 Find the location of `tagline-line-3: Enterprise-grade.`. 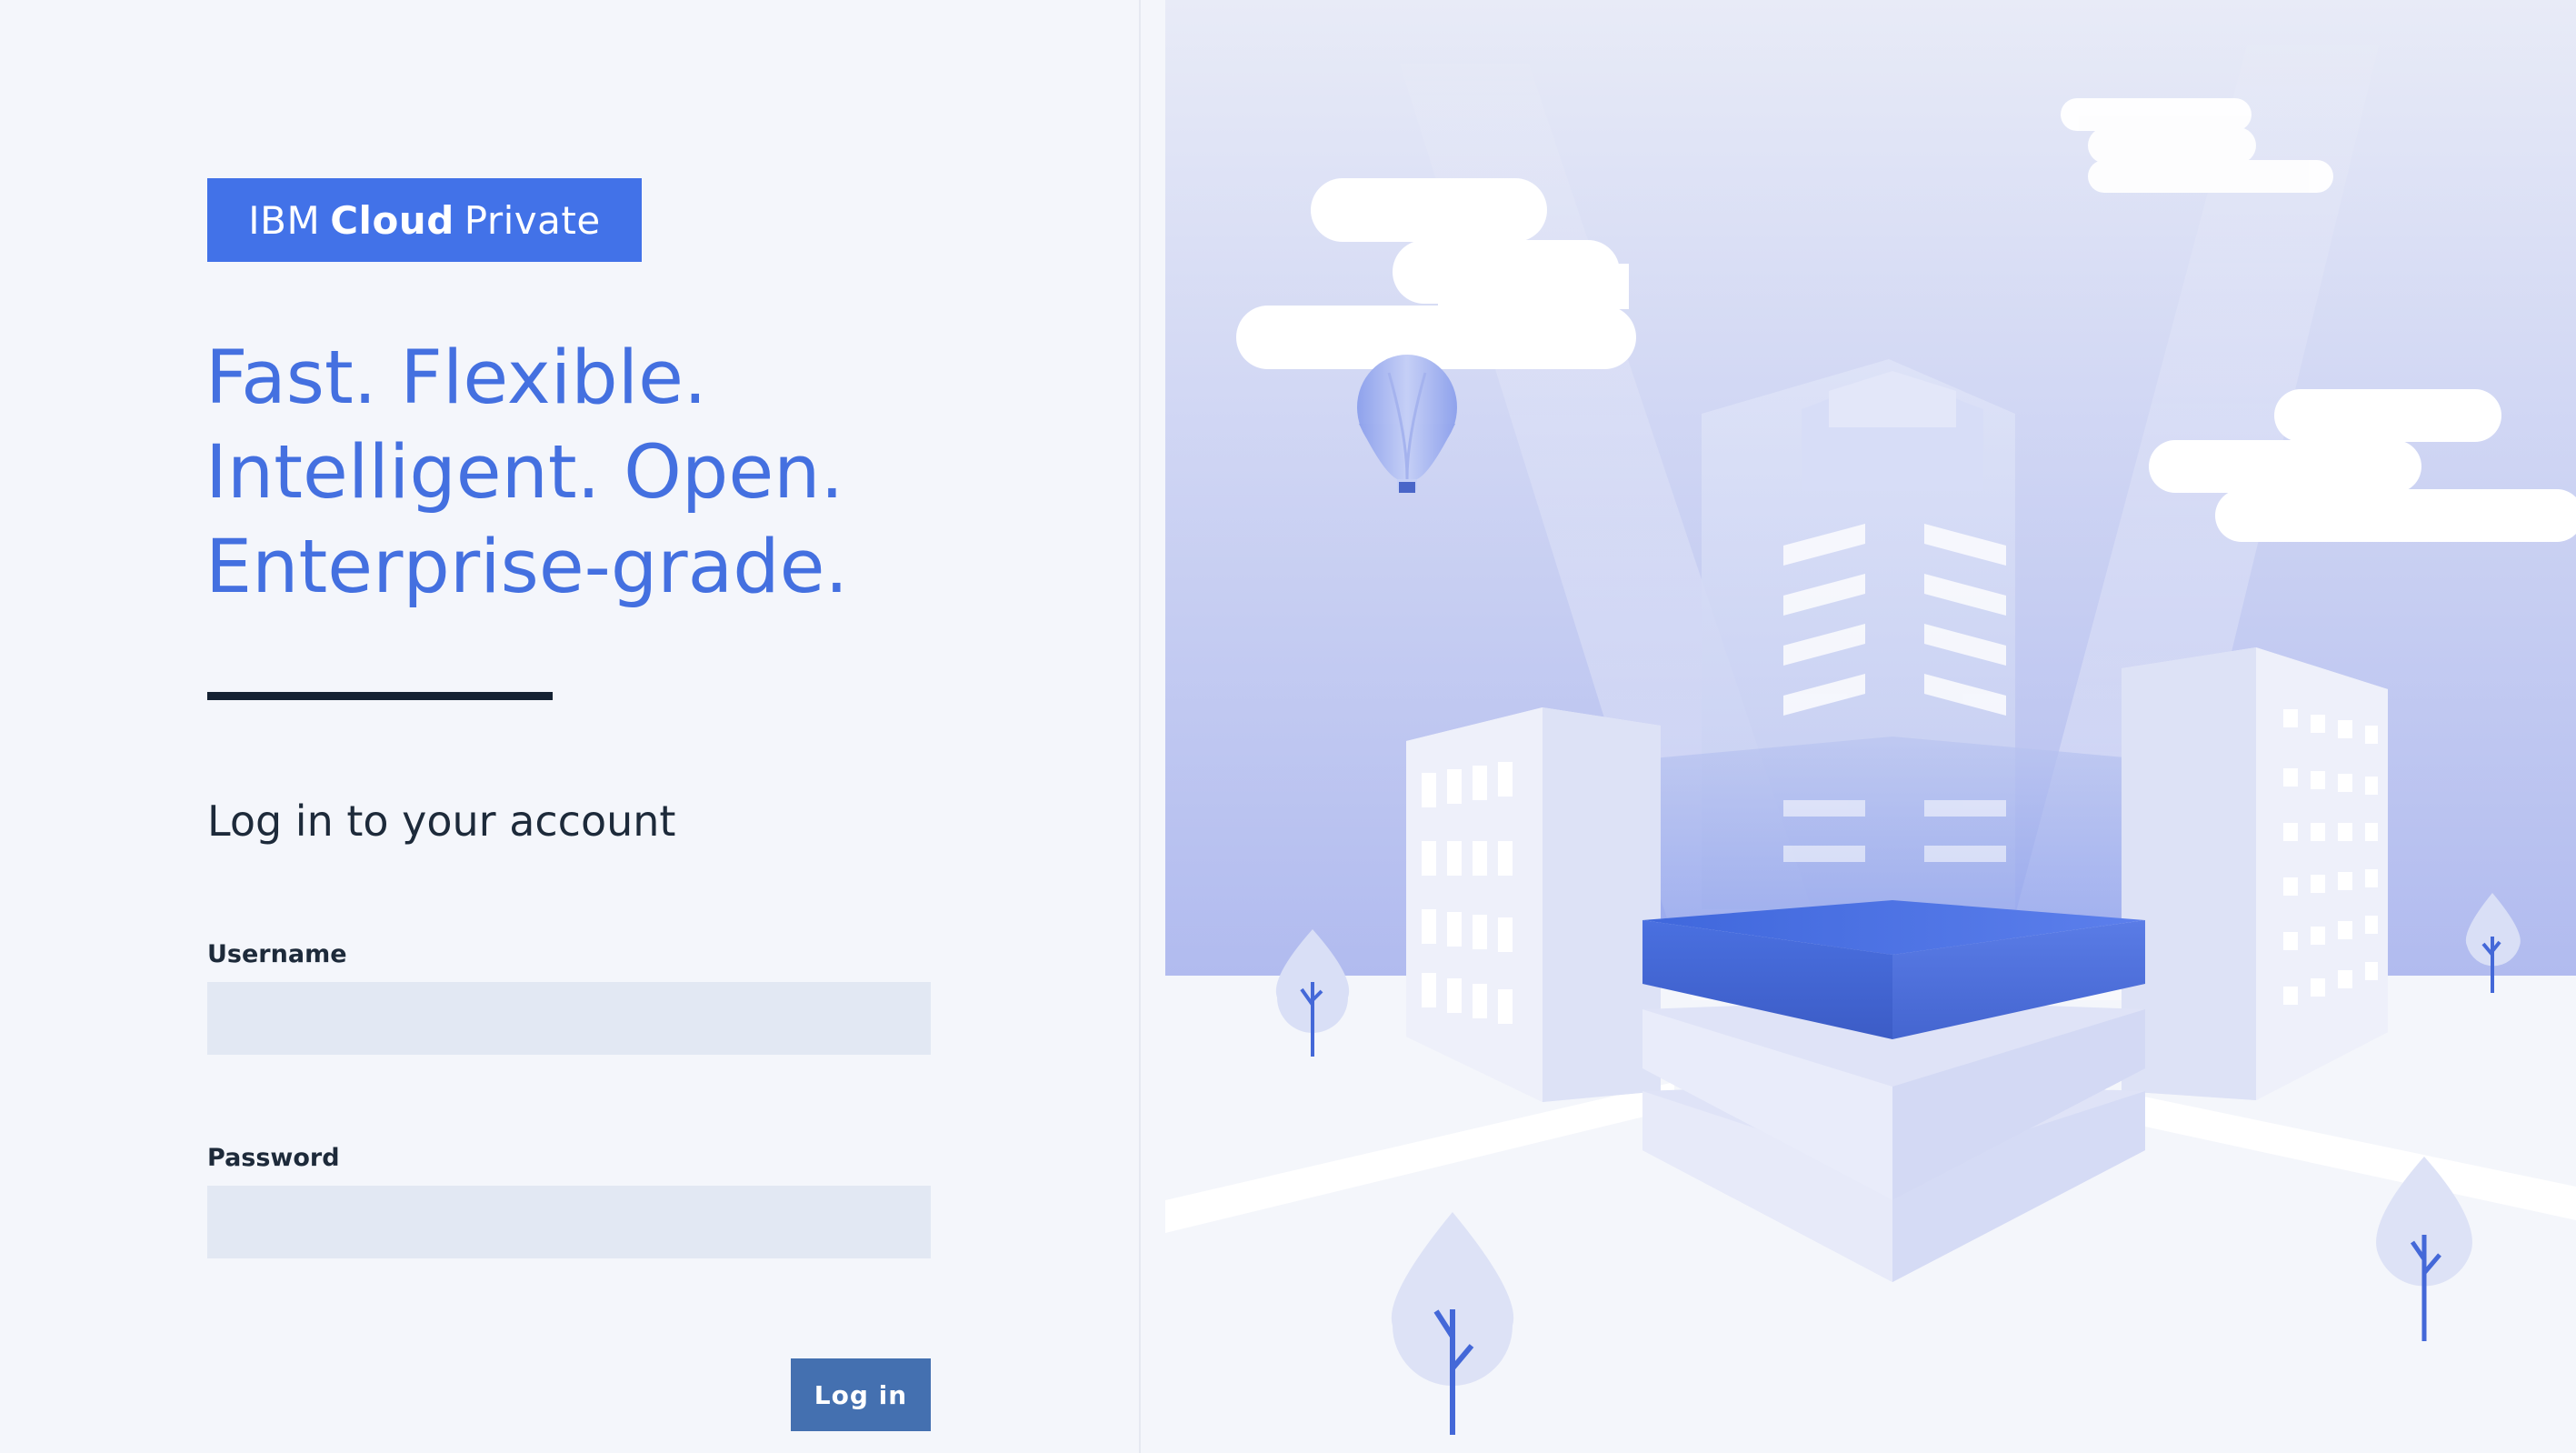

tagline-line-3: Enterprise-grade. is located at coordinates (527, 567).